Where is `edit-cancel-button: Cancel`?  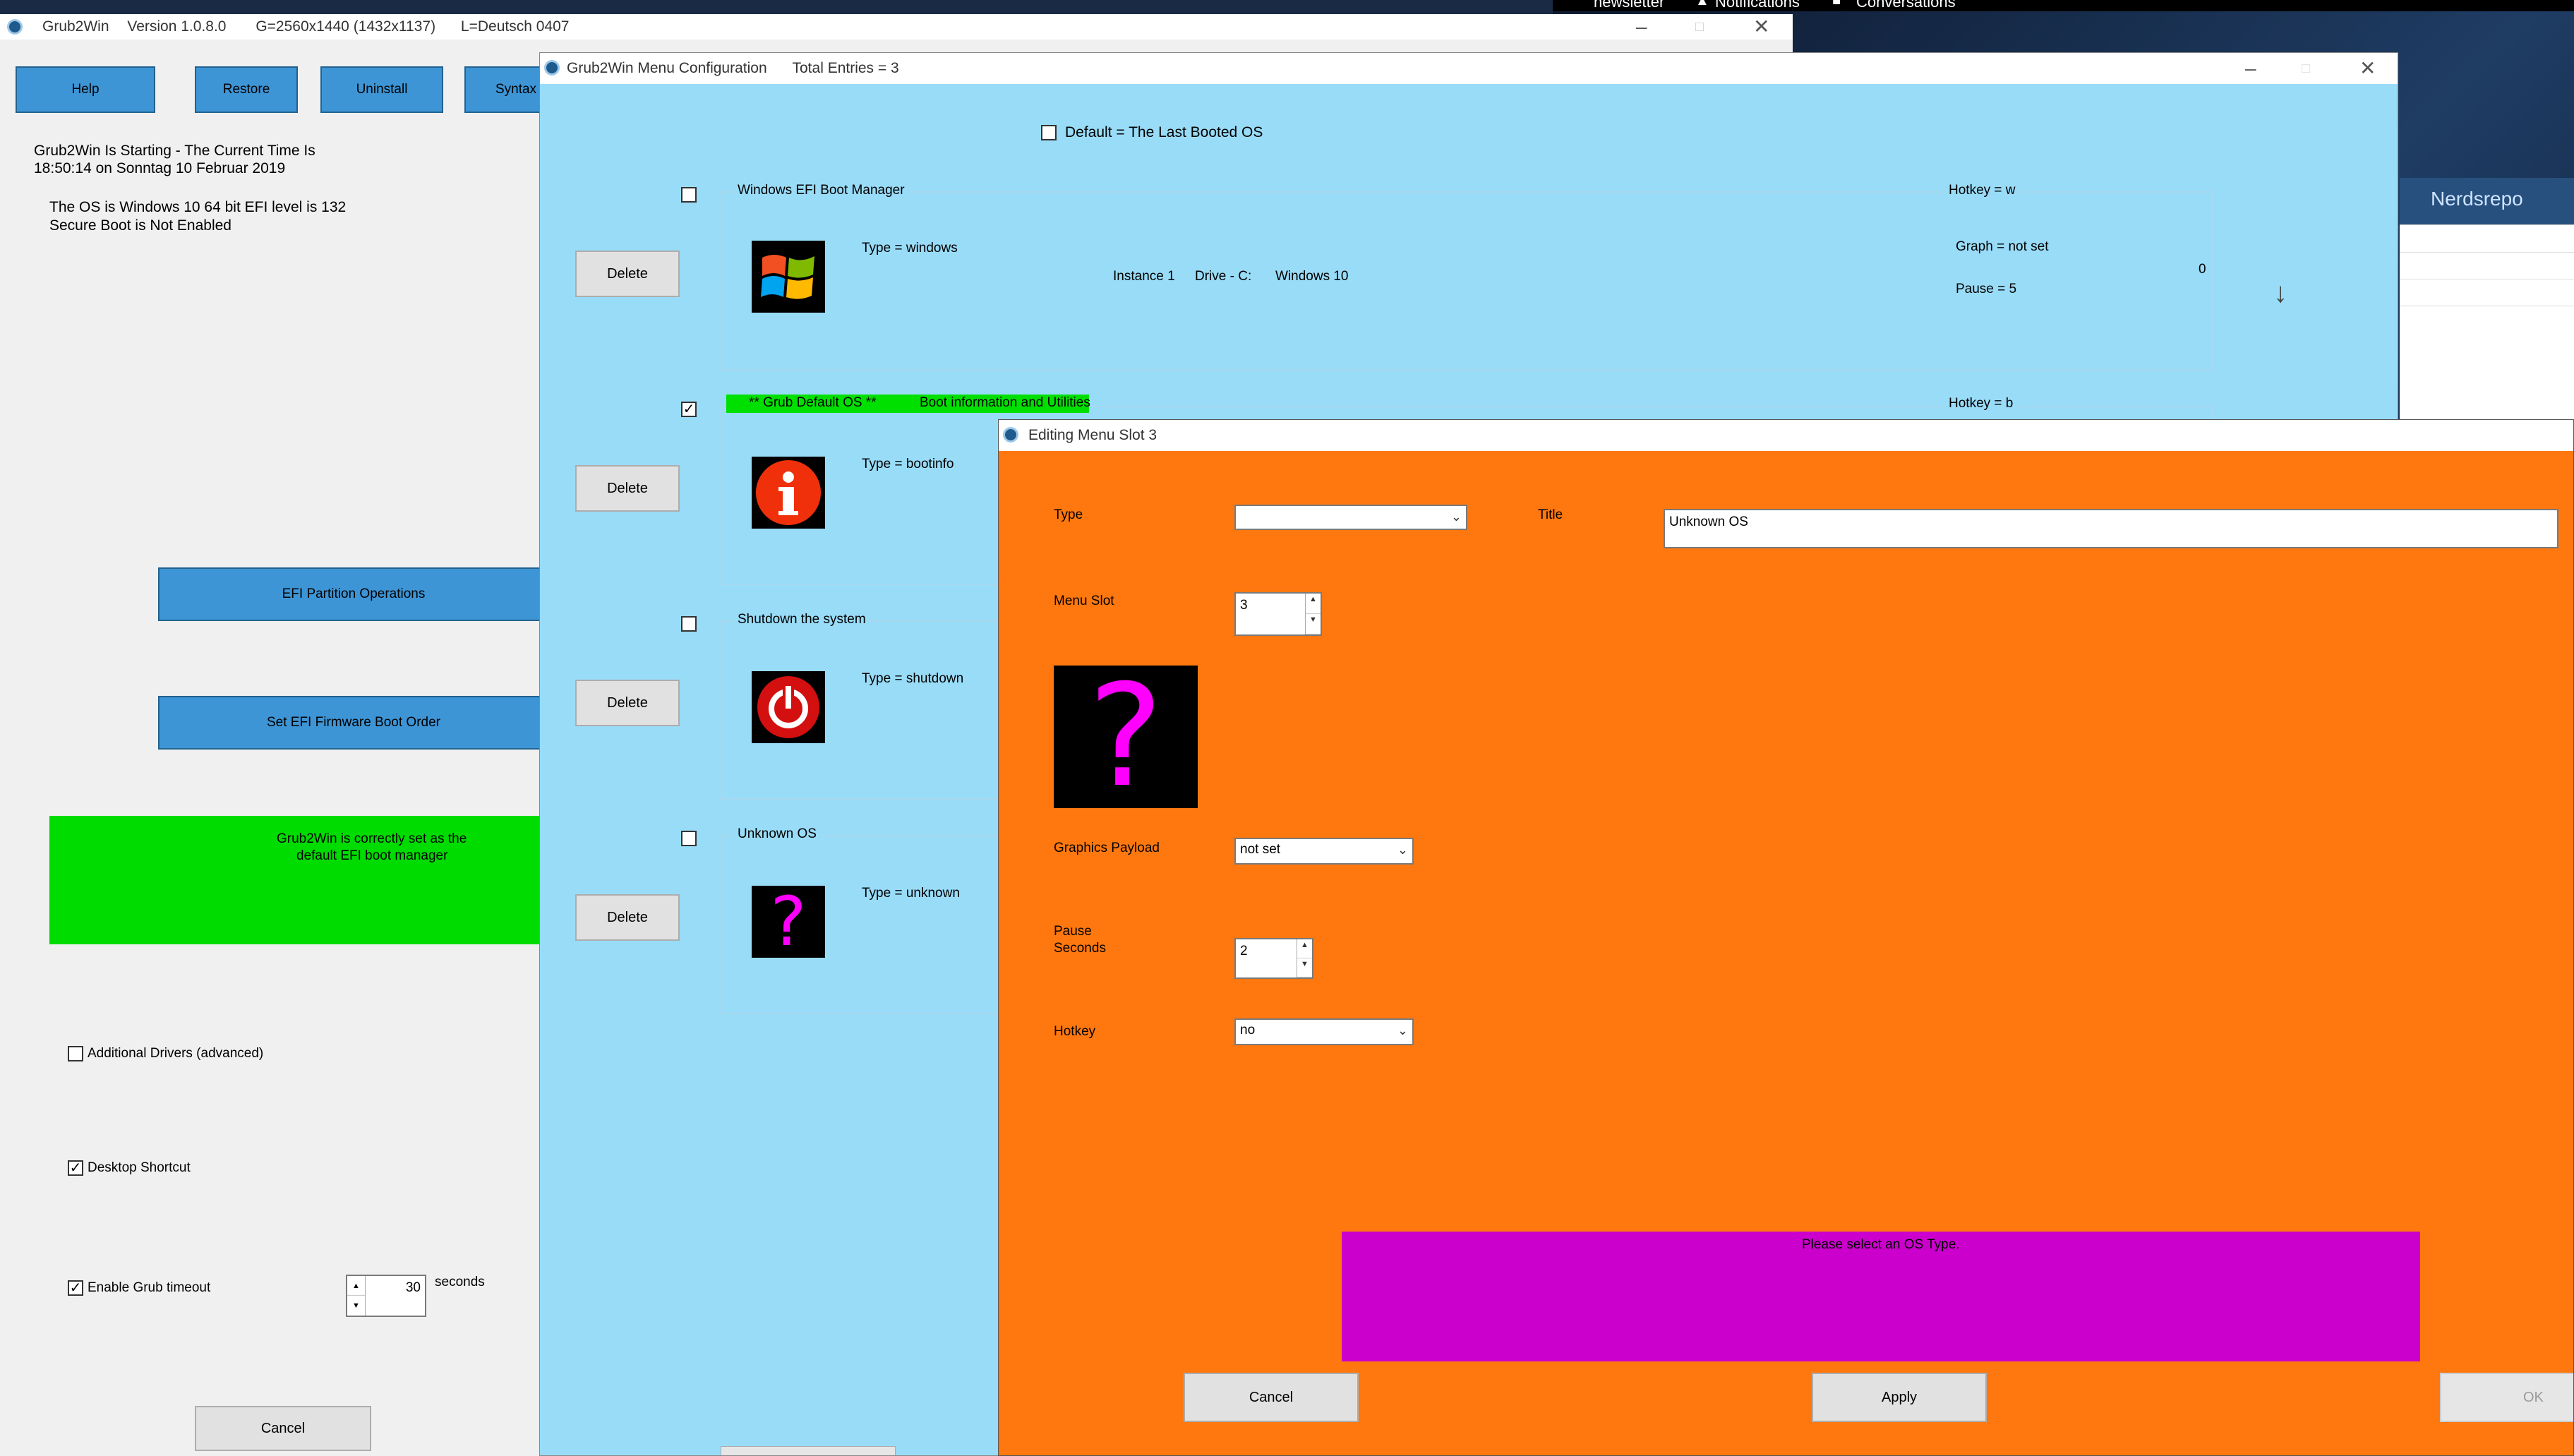 edit-cancel-button: Cancel is located at coordinates (1271, 1397).